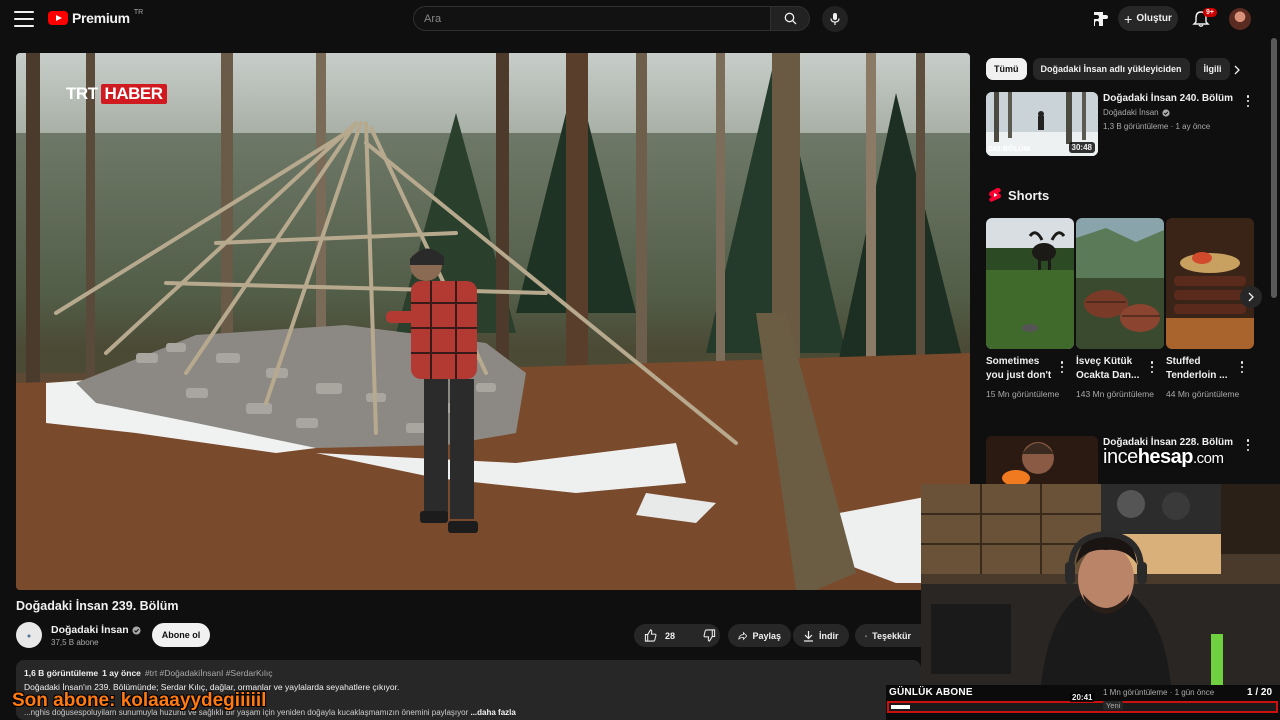 This screenshot has height=720, width=1280. What do you see at coordinates (1260, 692) in the screenshot?
I see `daily-sub-goal-count: 1 / 20` at bounding box center [1260, 692].